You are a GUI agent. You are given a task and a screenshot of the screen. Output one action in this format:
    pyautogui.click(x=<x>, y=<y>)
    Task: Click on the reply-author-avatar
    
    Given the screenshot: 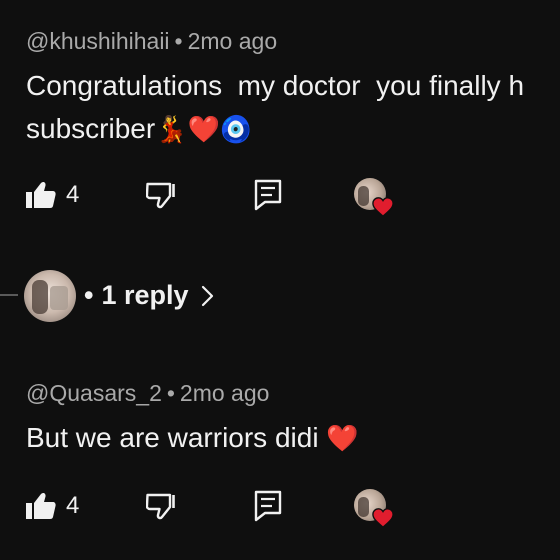 What is the action you would take?
    pyautogui.click(x=50, y=296)
    